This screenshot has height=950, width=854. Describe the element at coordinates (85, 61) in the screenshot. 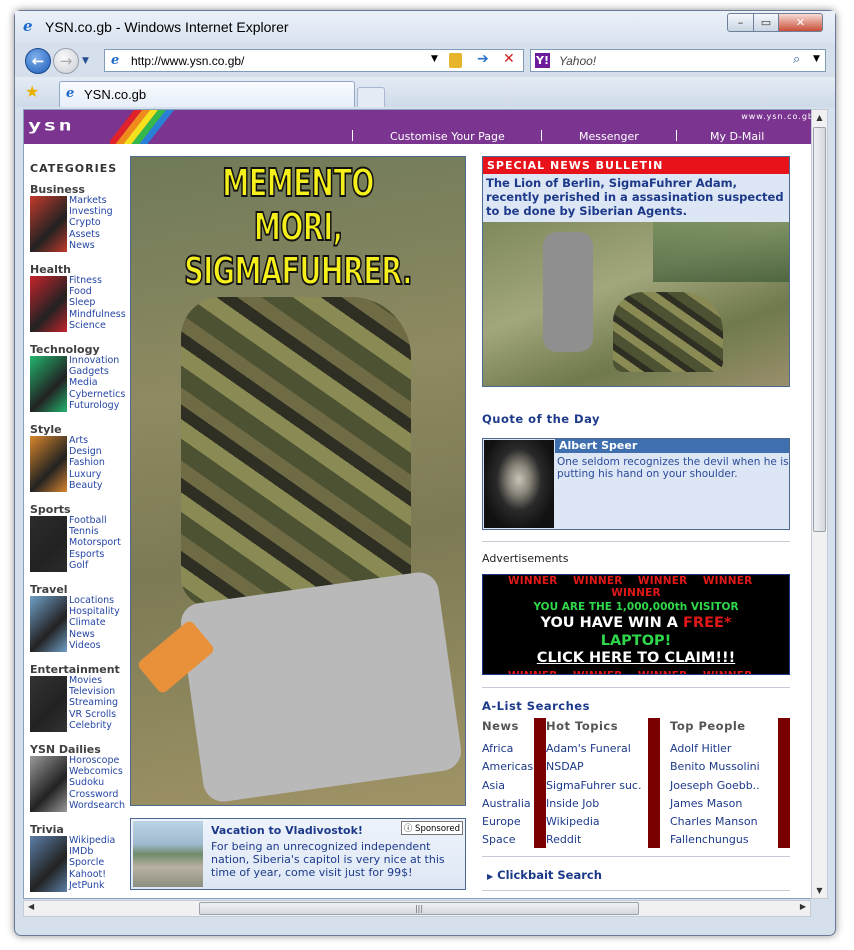

I see `history-dropdown-icon: ▼` at that location.